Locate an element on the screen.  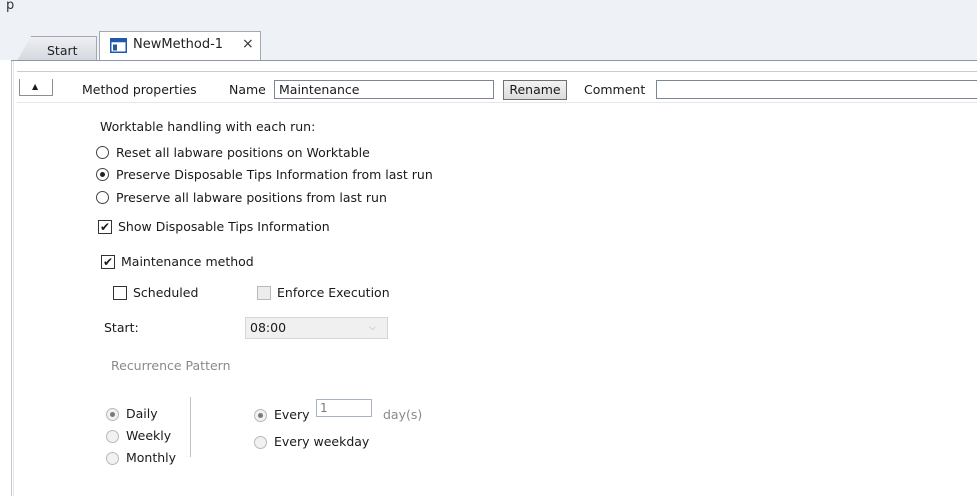
close-icon: × is located at coordinates (248, 44).